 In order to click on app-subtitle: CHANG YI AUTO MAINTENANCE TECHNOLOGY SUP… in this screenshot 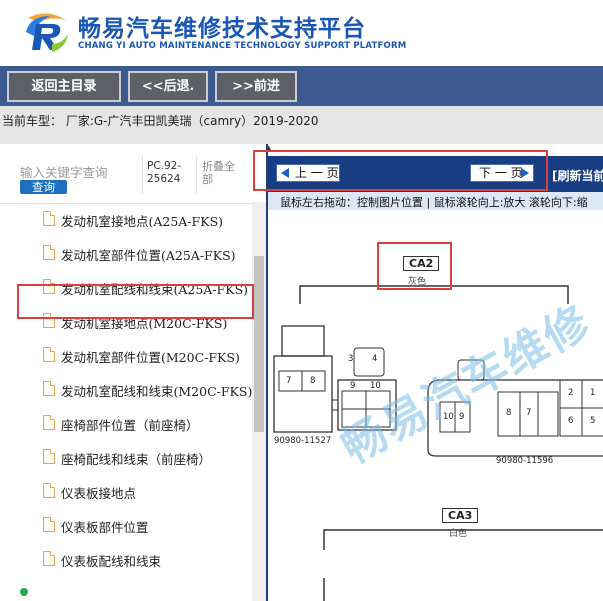, I will do `click(242, 46)`.